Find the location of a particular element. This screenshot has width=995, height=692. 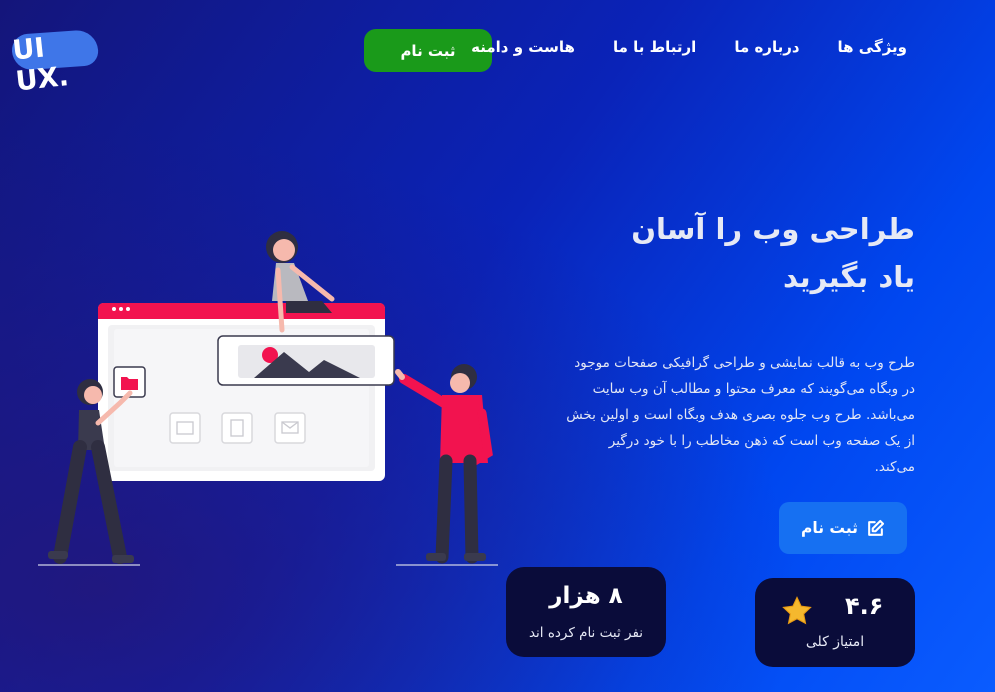

hero-signup-label: ثبت نام is located at coordinates (829, 528).